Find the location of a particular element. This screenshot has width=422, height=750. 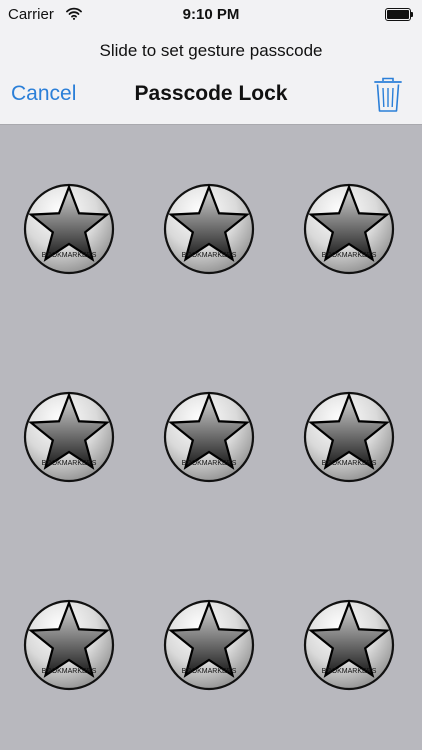

trash-button is located at coordinates (388, 95).